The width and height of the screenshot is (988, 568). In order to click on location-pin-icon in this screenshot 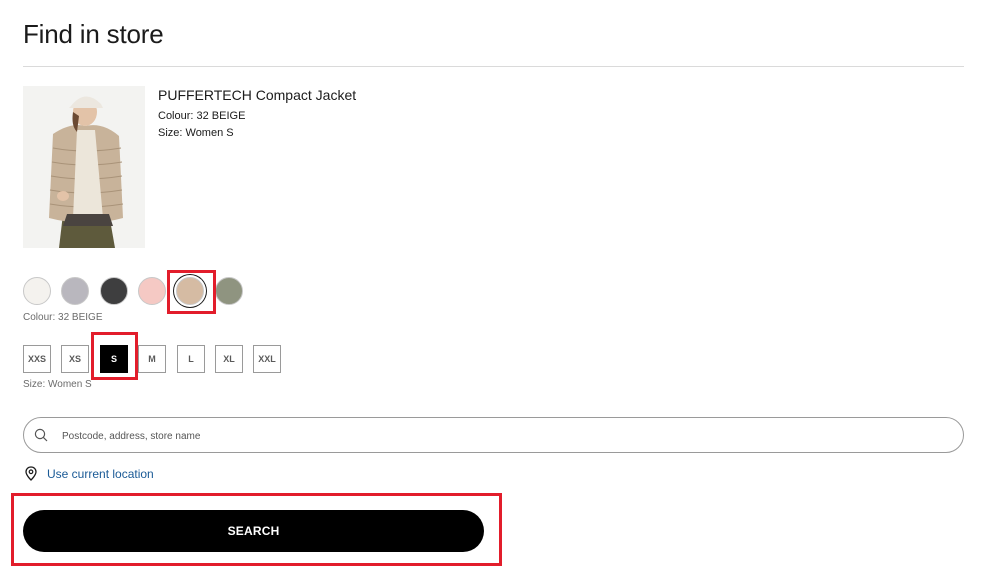, I will do `click(31, 473)`.